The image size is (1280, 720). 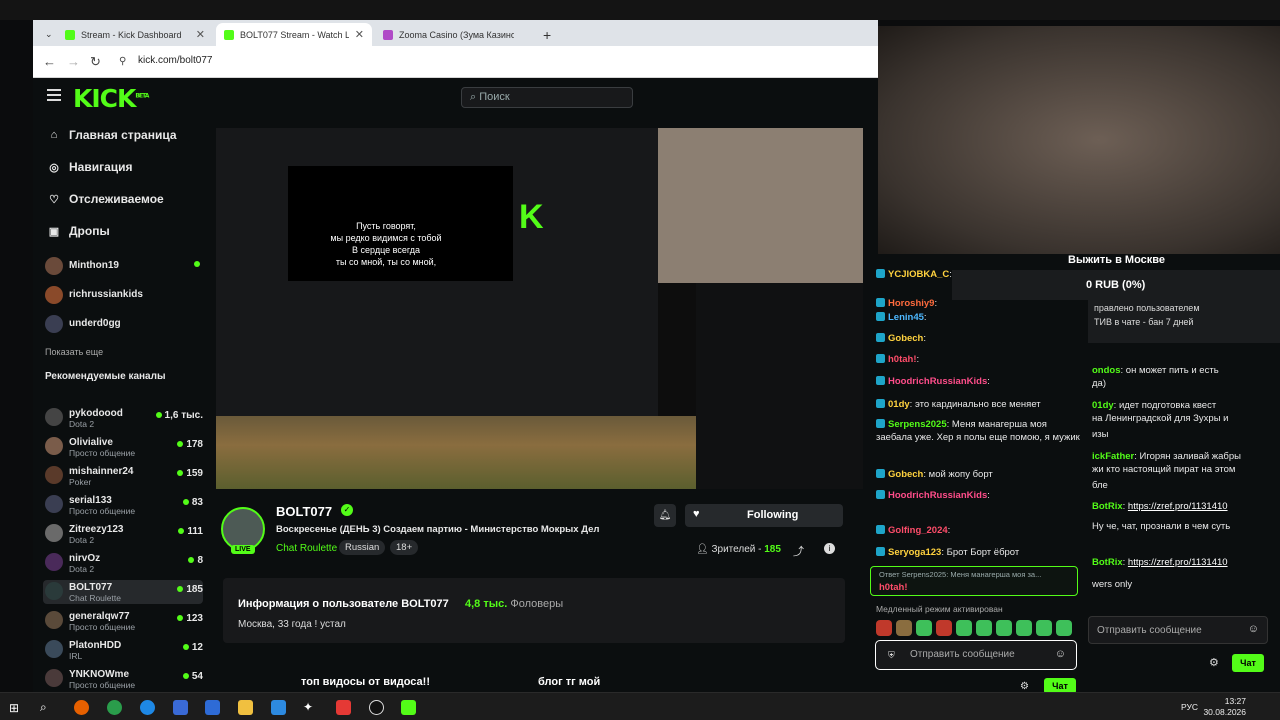 What do you see at coordinates (123, 592) in the screenshot?
I see `recommended-channel: BOLT077 Chat Roulette 185` at bounding box center [123, 592].